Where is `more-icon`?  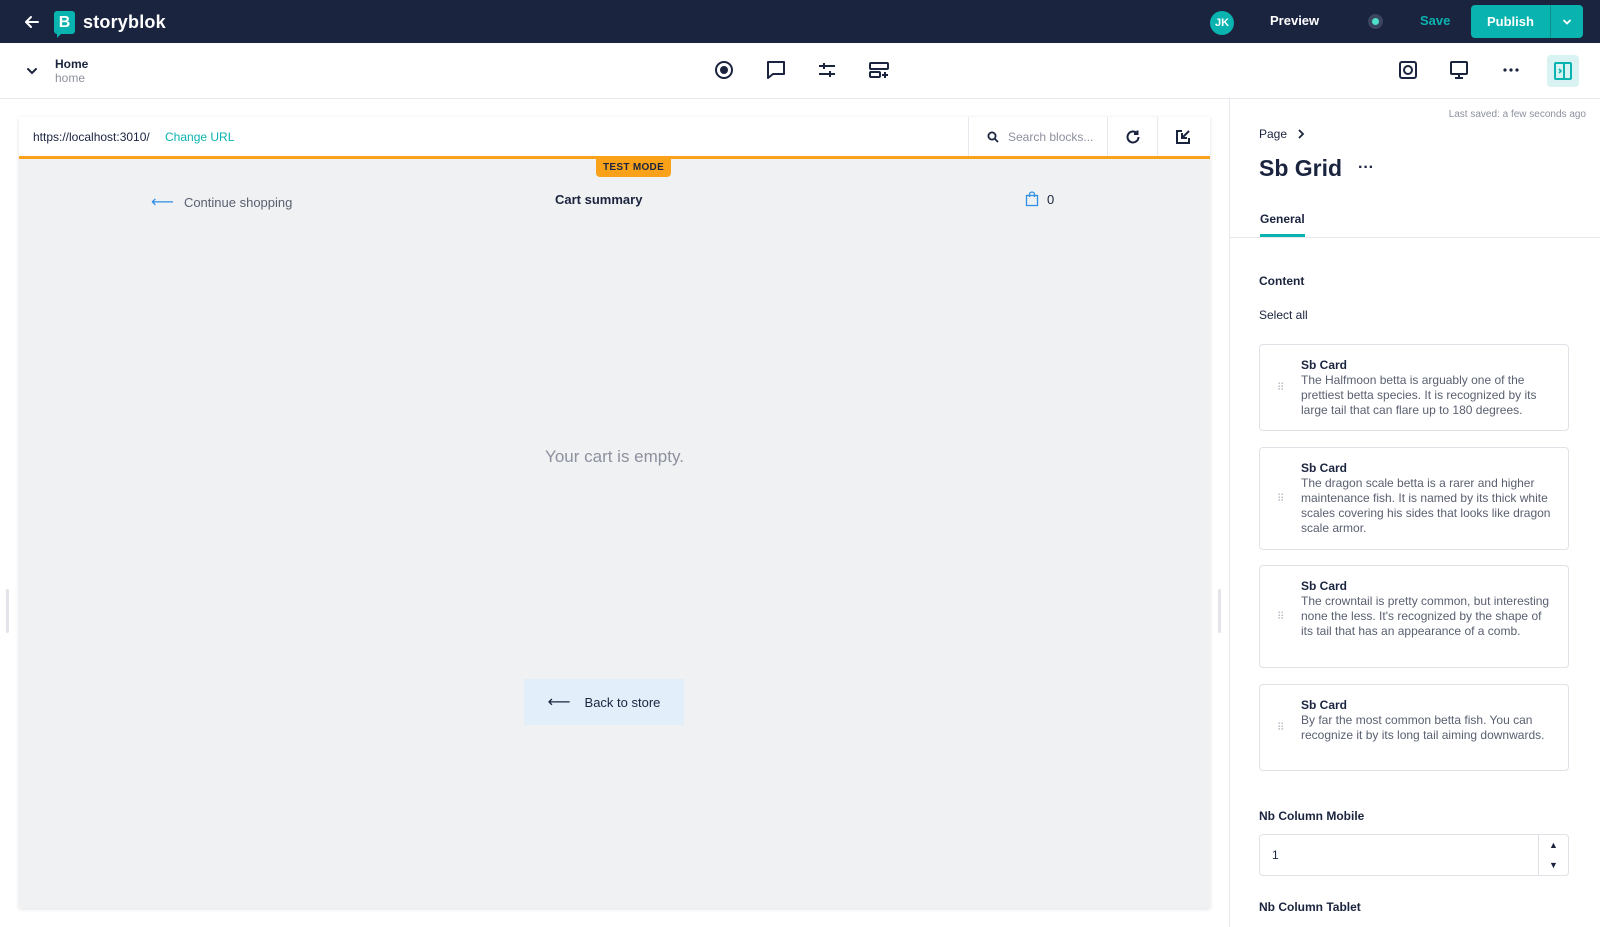 more-icon is located at coordinates (1511, 70).